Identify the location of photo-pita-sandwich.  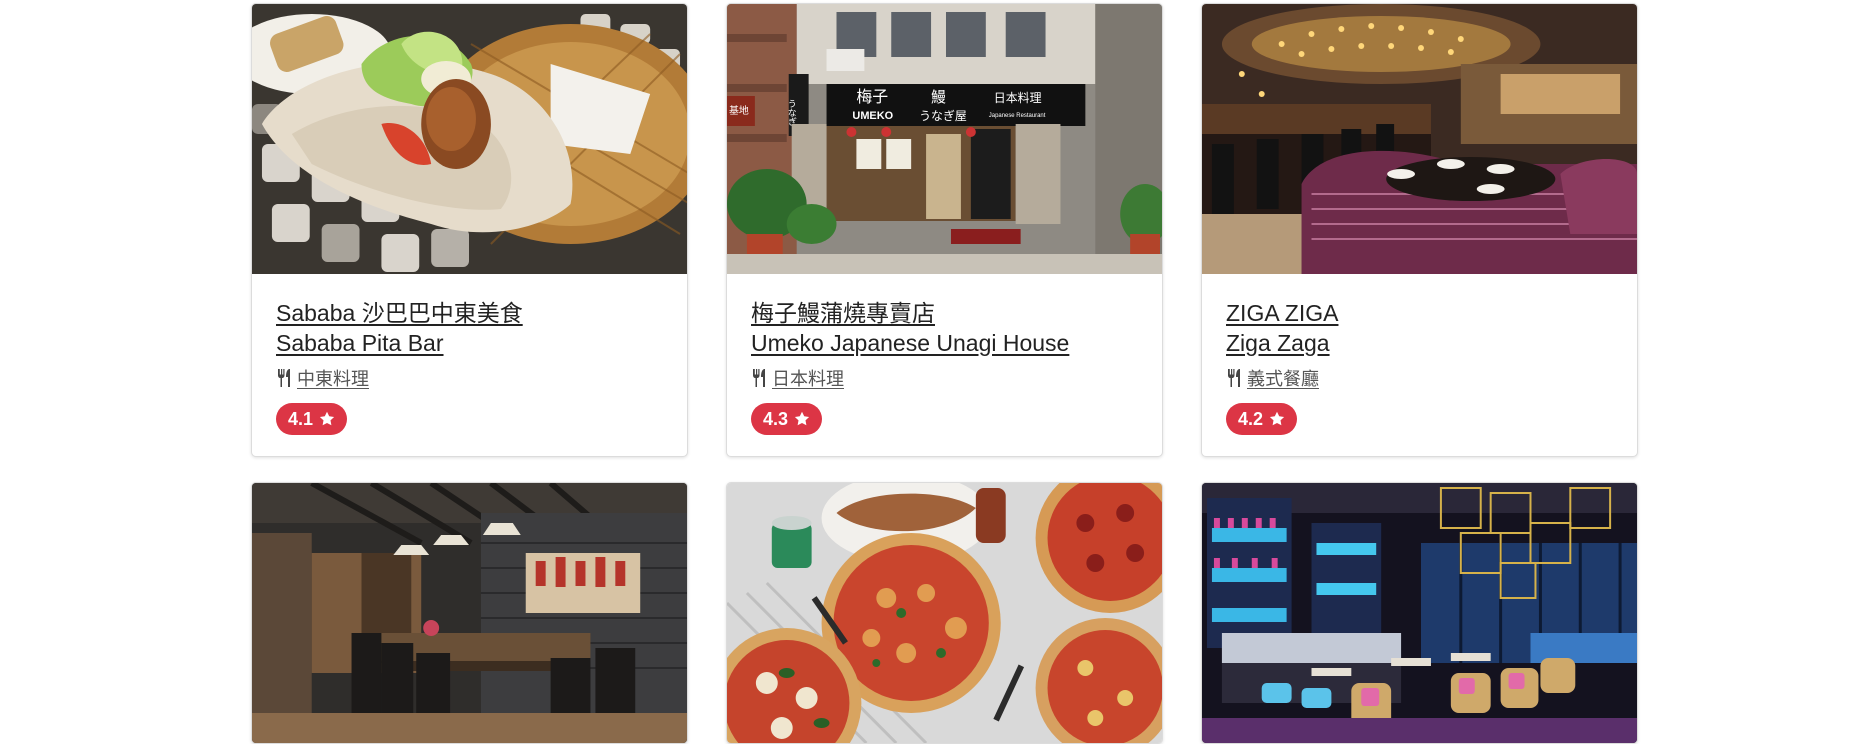
(469, 139).